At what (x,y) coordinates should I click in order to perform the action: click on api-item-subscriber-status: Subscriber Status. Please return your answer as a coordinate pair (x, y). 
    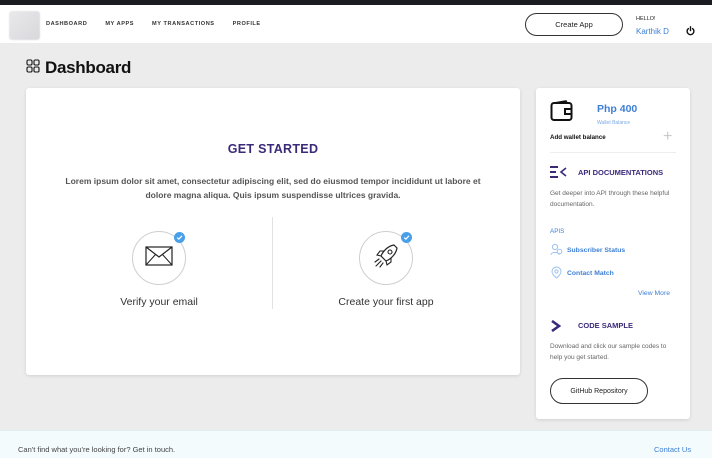
    Looking at the image, I should click on (587, 250).